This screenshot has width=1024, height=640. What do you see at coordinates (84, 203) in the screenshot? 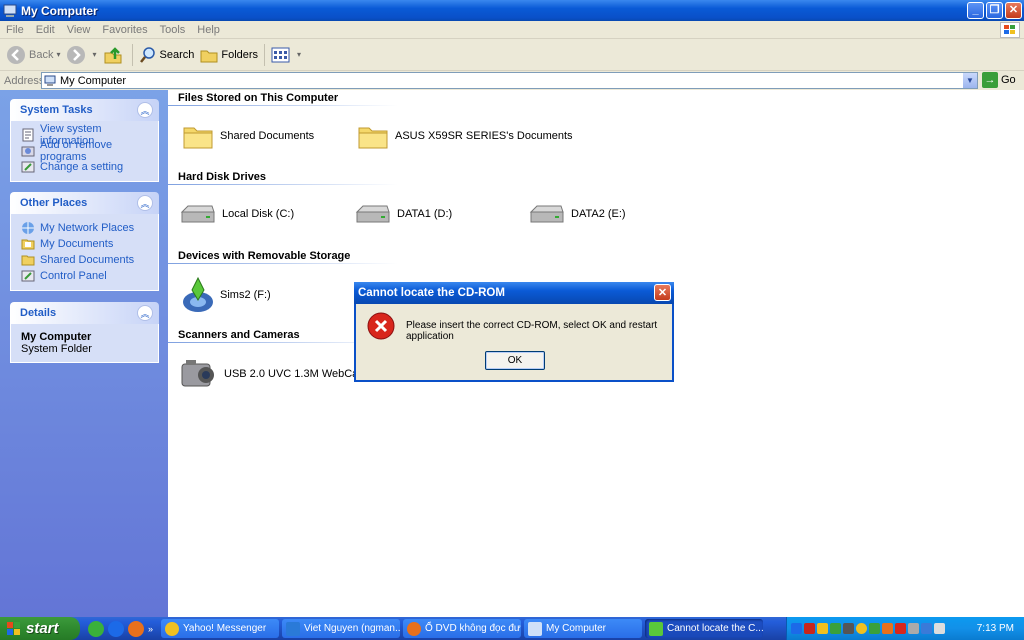
I see `other-places-header: Other Places ︽` at bounding box center [84, 203].